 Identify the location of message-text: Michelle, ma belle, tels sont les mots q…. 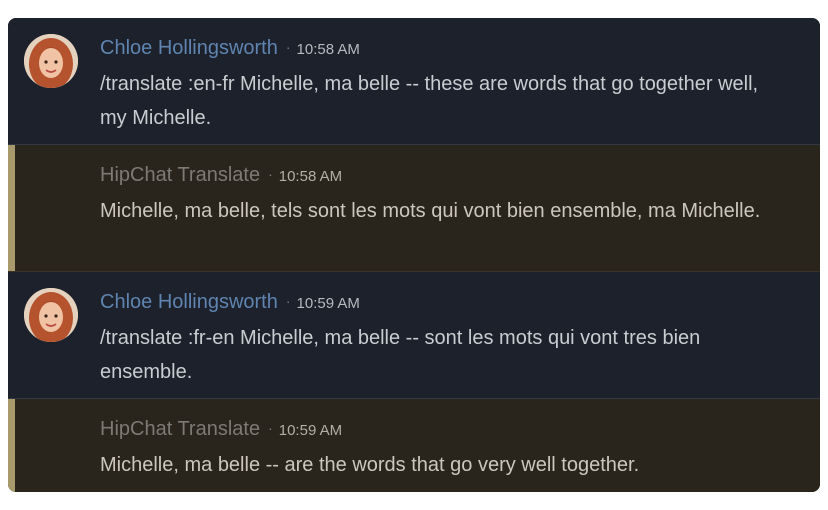
(430, 211).